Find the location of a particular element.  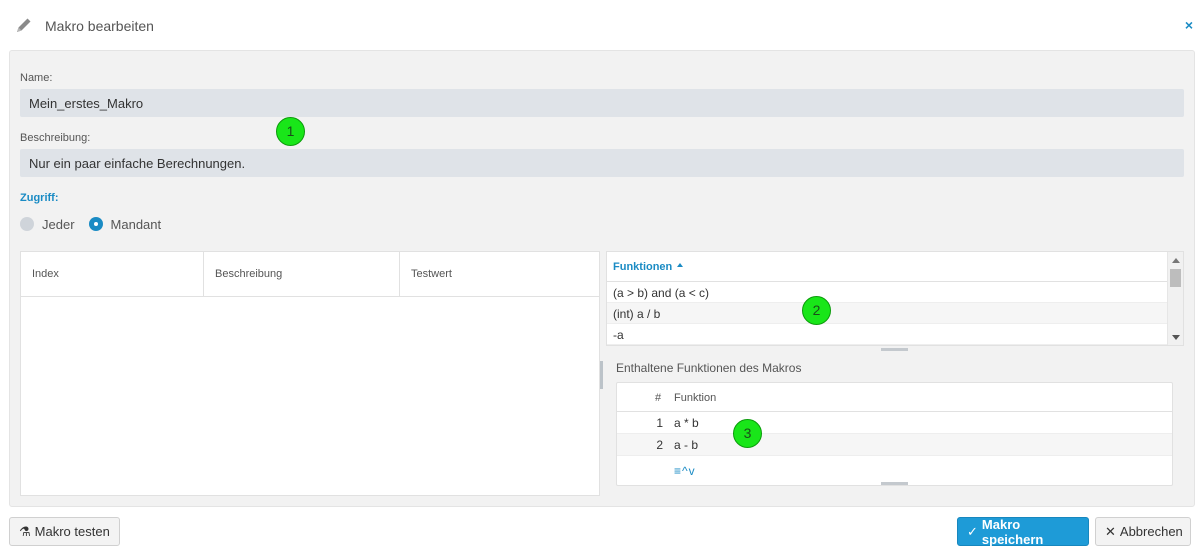

test-macro-label: Makro testen is located at coordinates (72, 531).